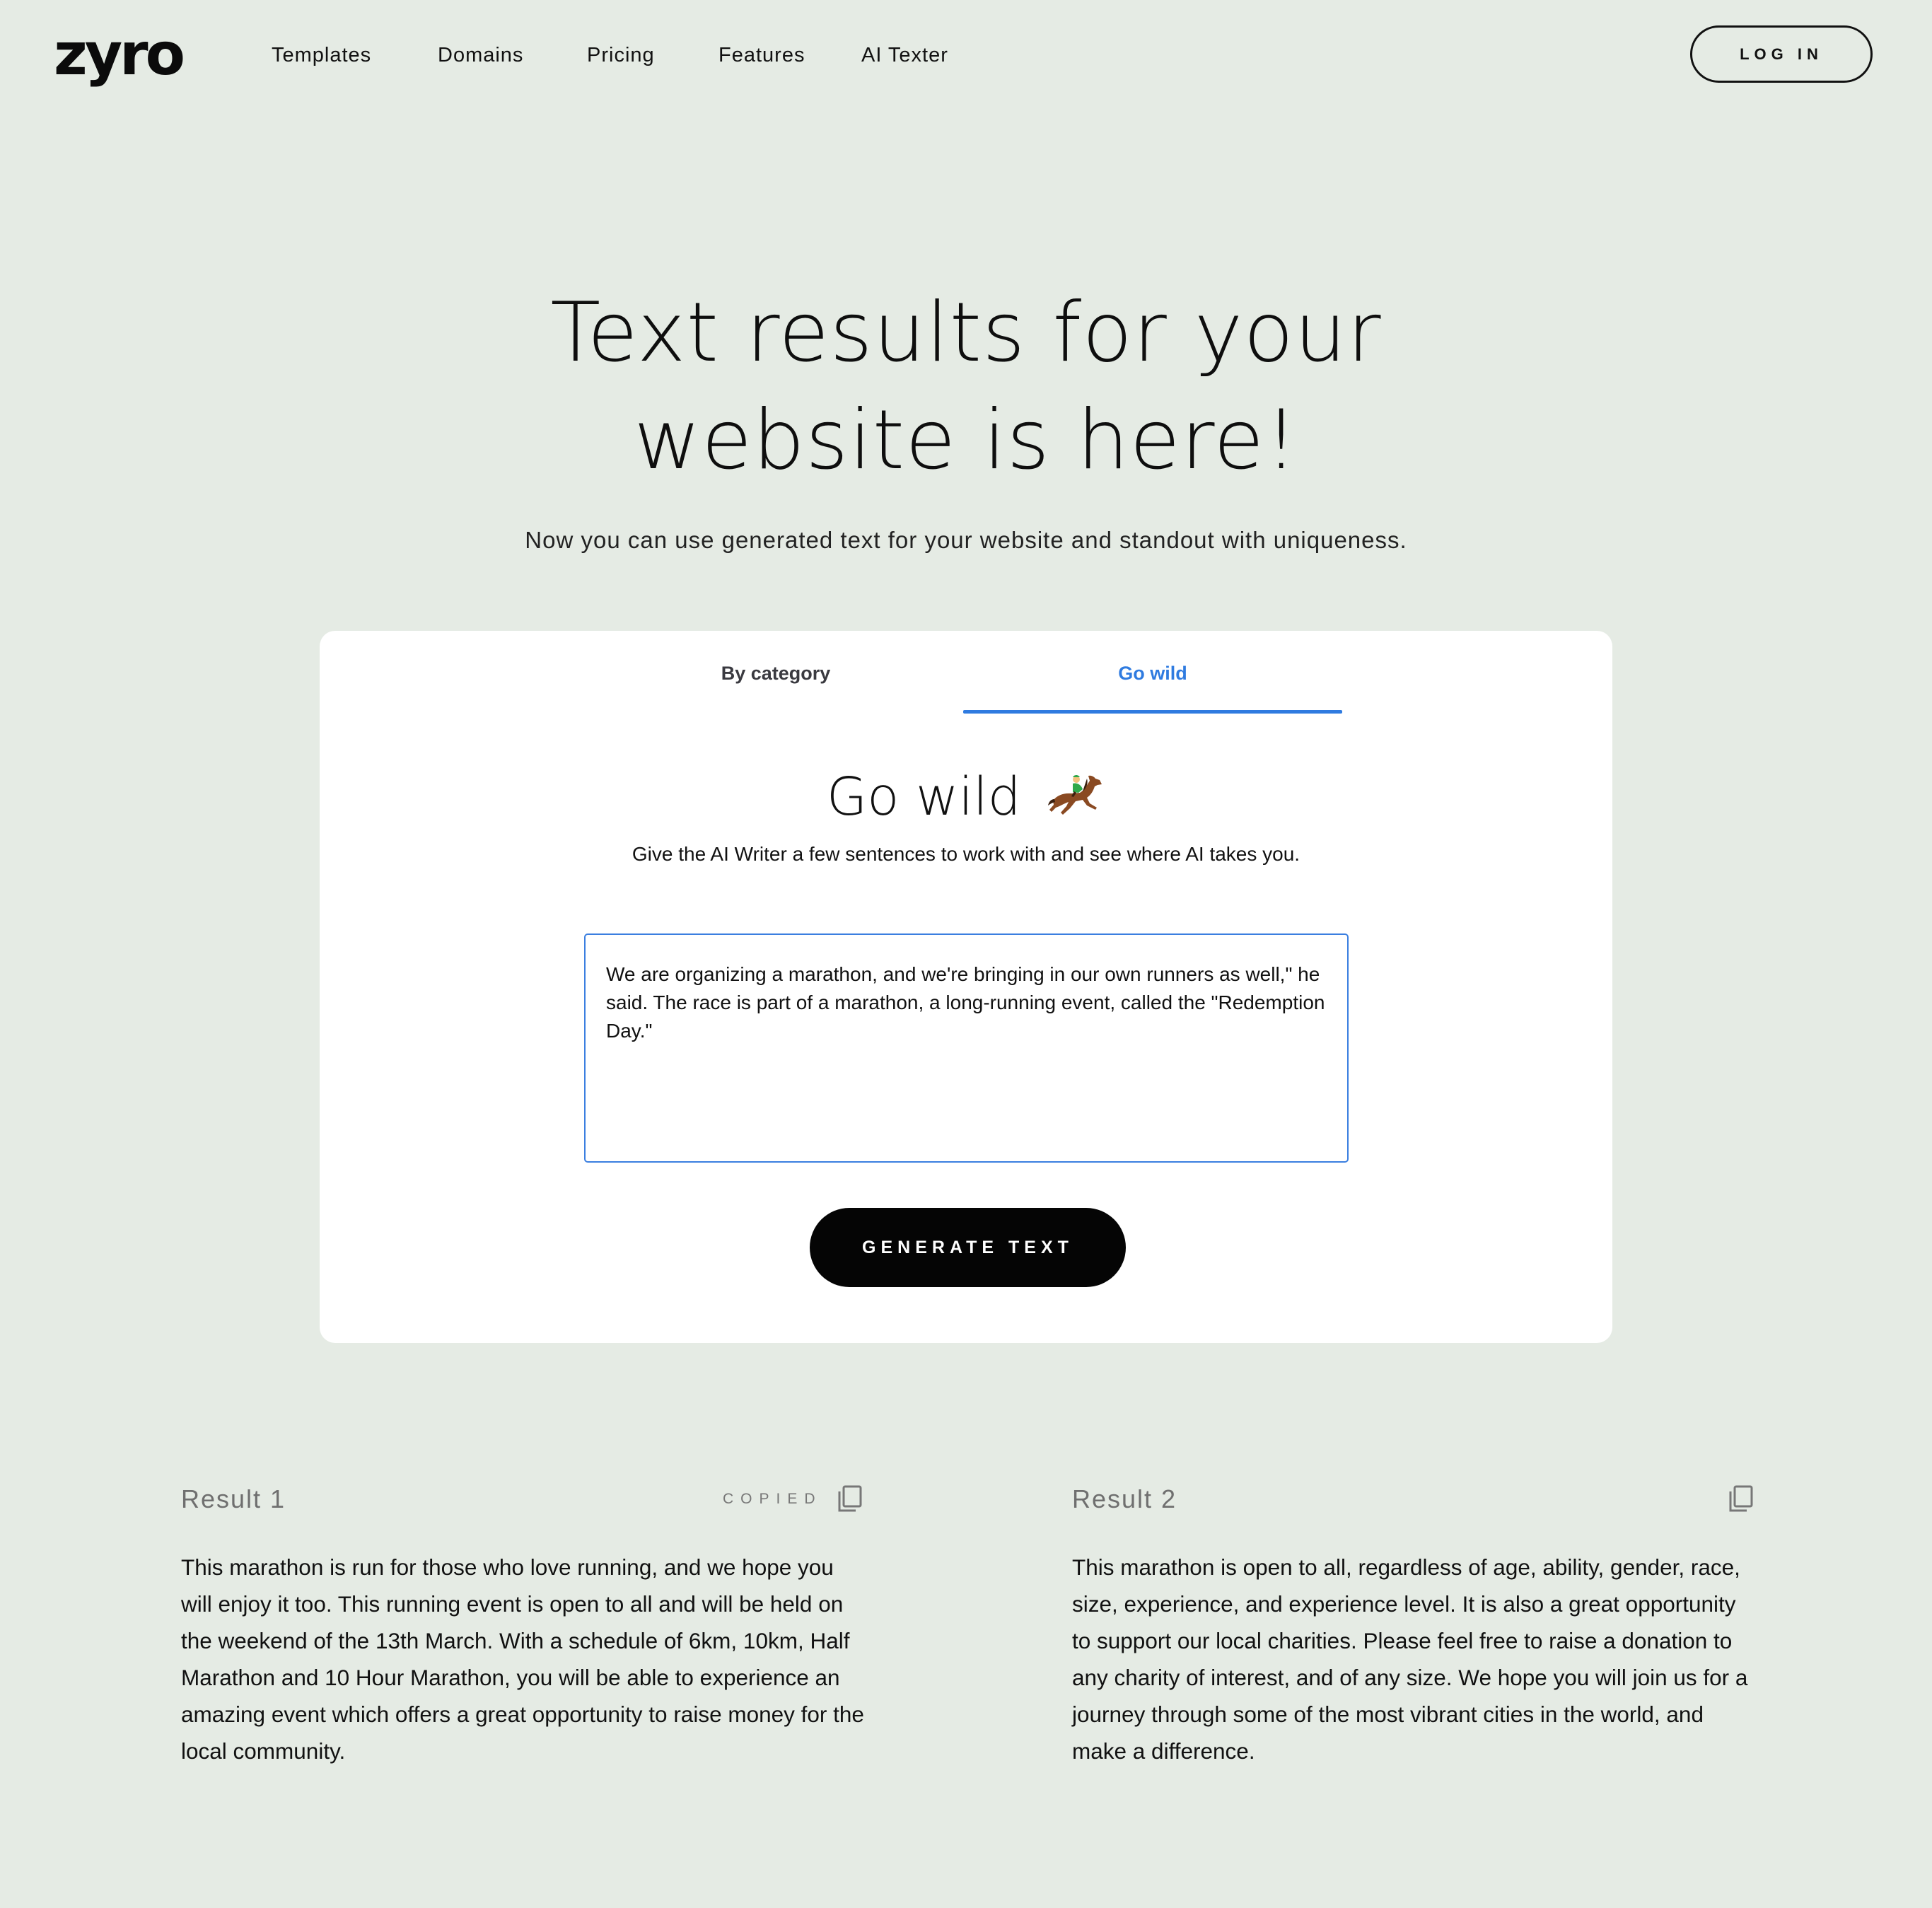  Describe the element at coordinates (775, 683) in the screenshot. I see `tab-by-category: By category` at that location.